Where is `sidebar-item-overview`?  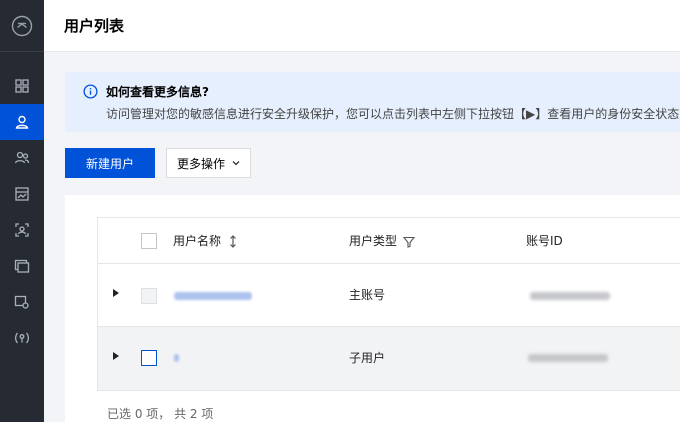
sidebar-item-overview is located at coordinates (22, 86).